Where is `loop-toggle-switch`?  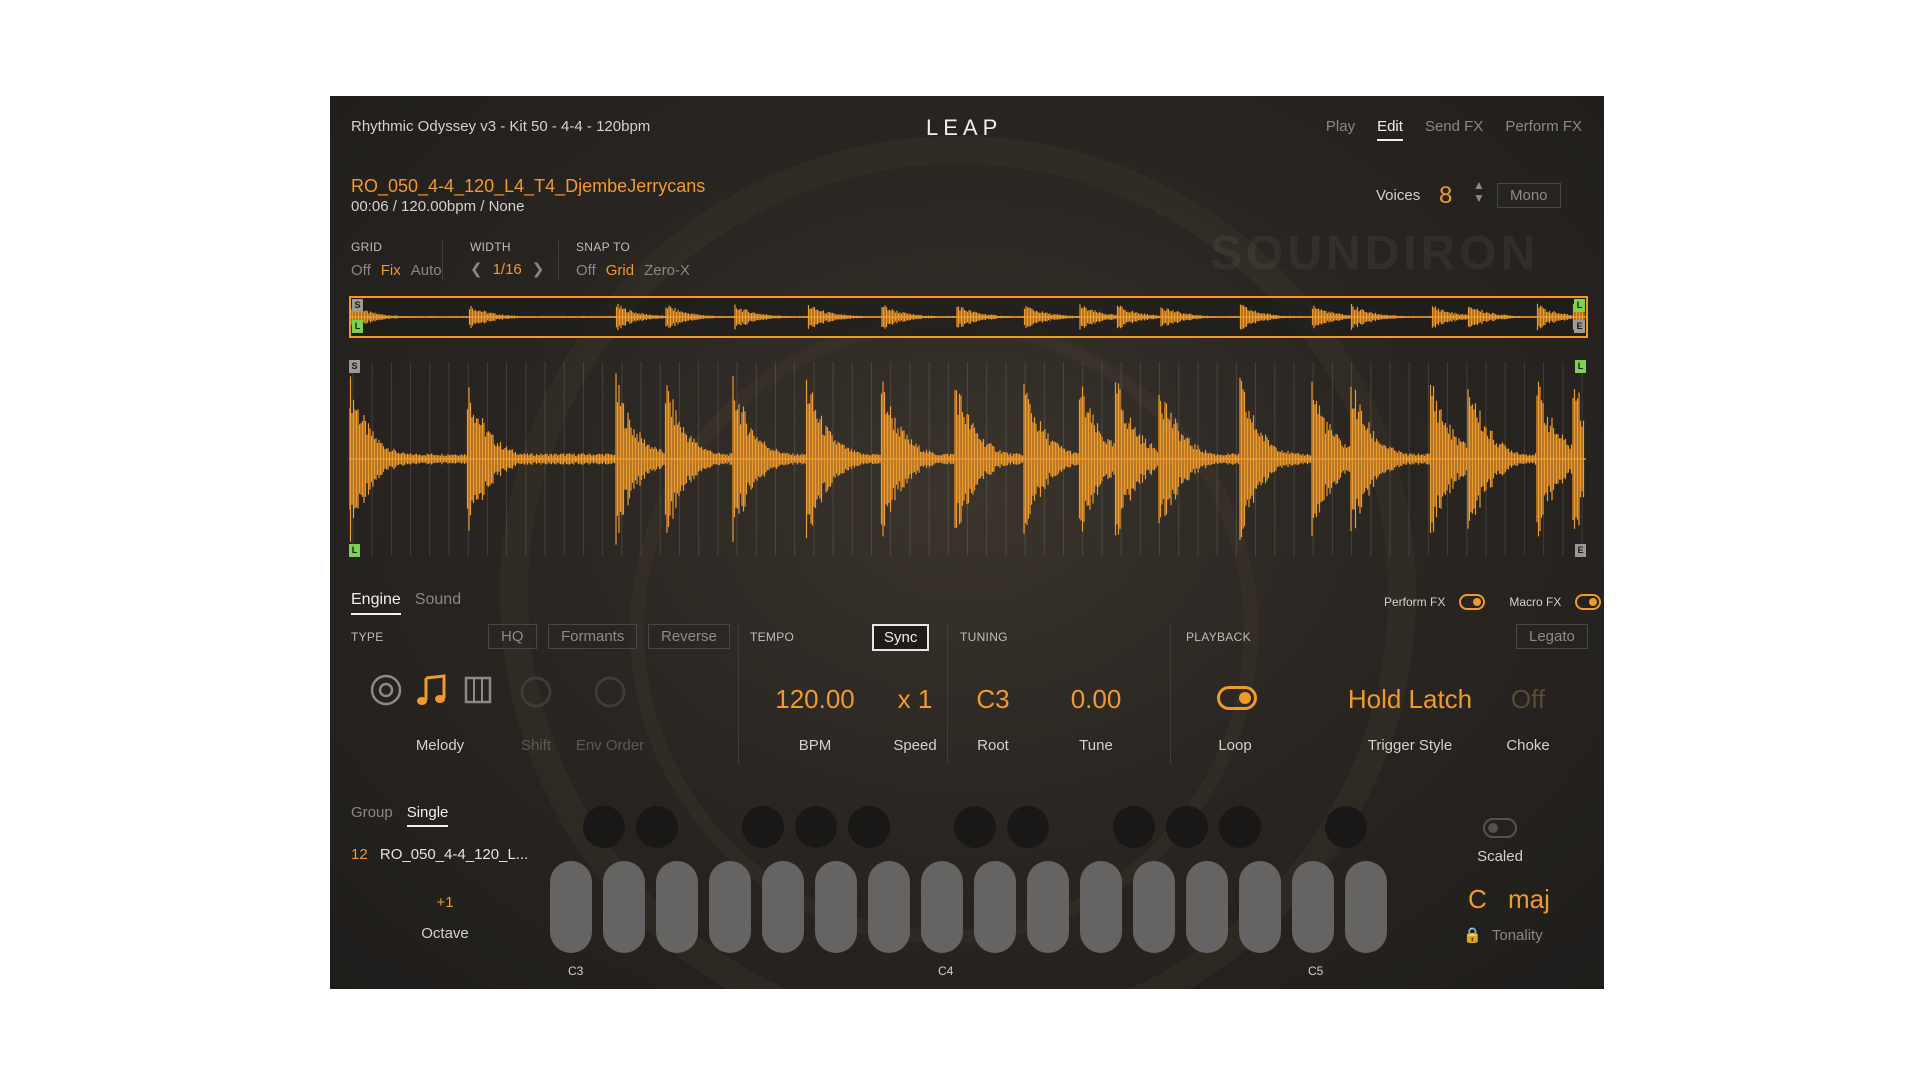
loop-toggle-switch is located at coordinates (1237, 698).